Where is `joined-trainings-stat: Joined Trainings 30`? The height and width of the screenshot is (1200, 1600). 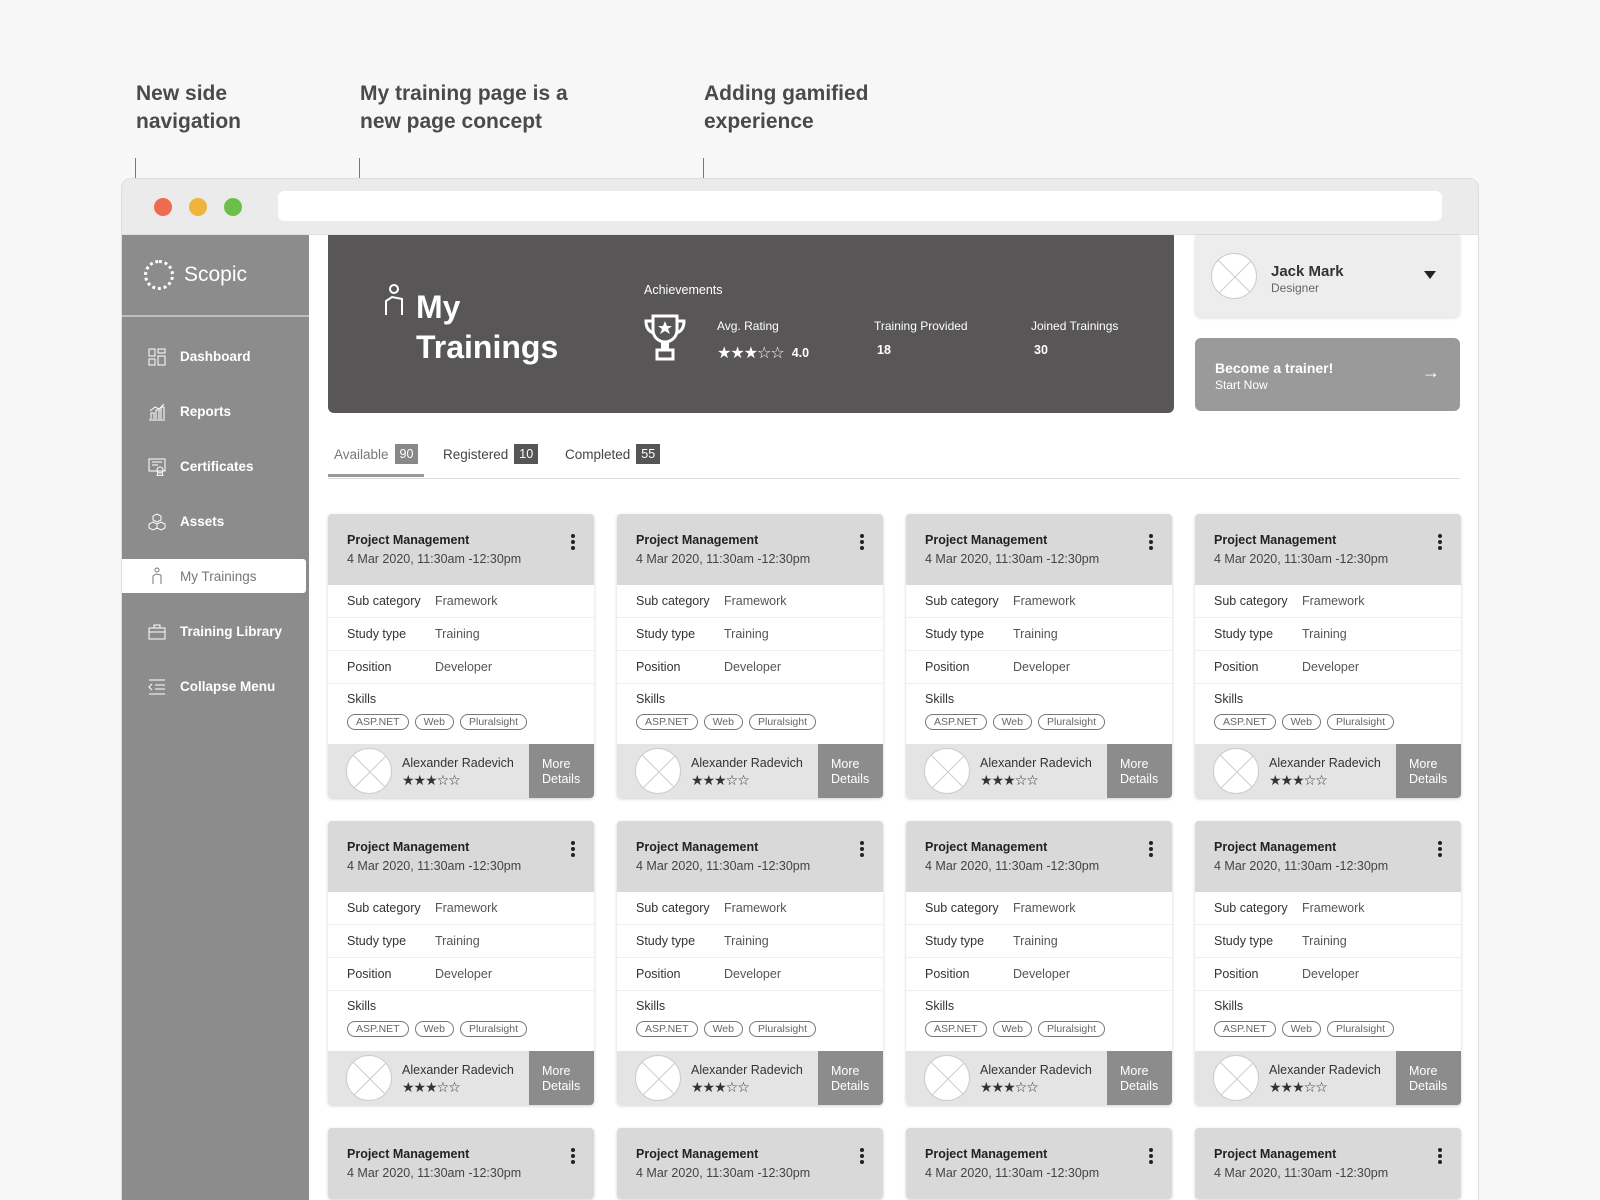 joined-trainings-stat: Joined Trainings 30 is located at coordinates (1074, 338).